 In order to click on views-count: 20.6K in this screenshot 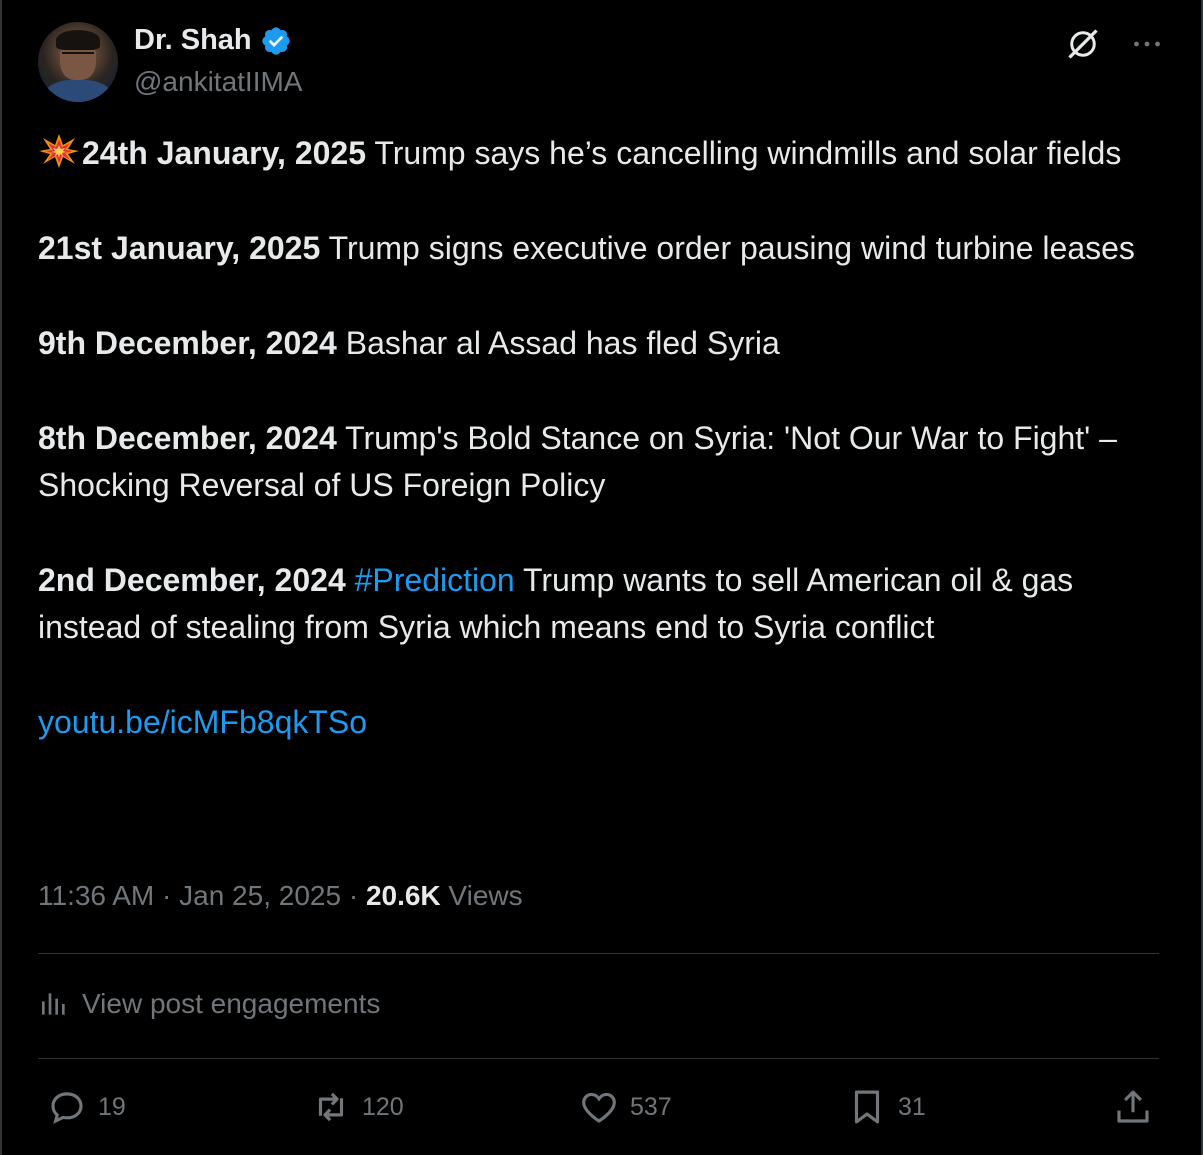, I will do `click(403, 895)`.